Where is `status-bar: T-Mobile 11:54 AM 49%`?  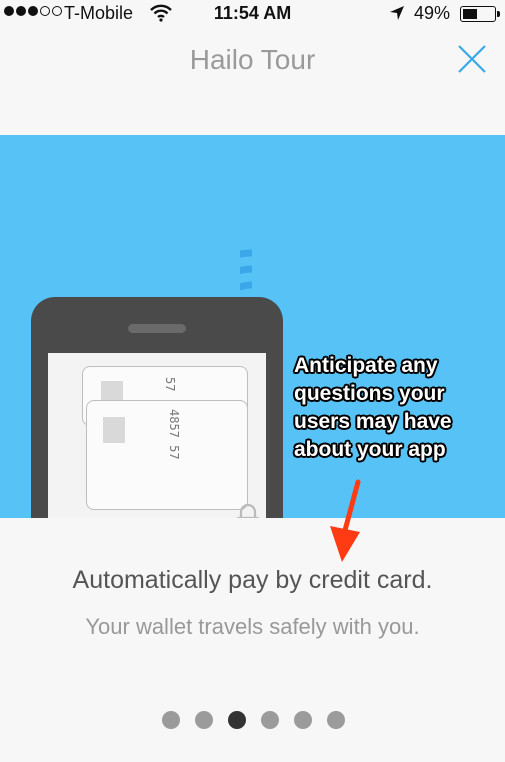 status-bar: T-Mobile 11:54 AM 49% is located at coordinates (252, 14).